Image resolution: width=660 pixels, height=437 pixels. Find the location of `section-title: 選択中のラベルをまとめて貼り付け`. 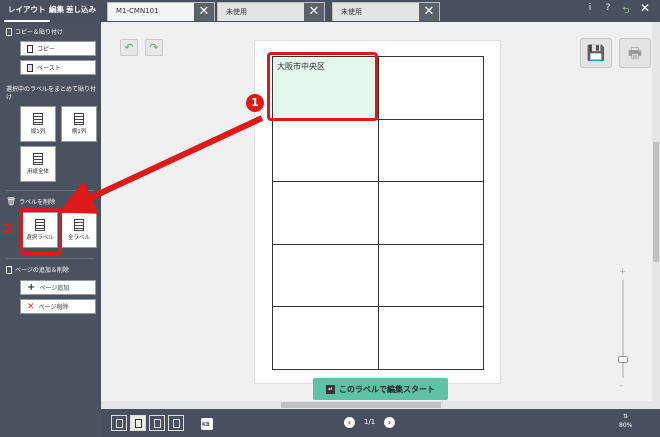

section-title: 選択中のラベルをまとめて貼り付け is located at coordinates (51, 93).